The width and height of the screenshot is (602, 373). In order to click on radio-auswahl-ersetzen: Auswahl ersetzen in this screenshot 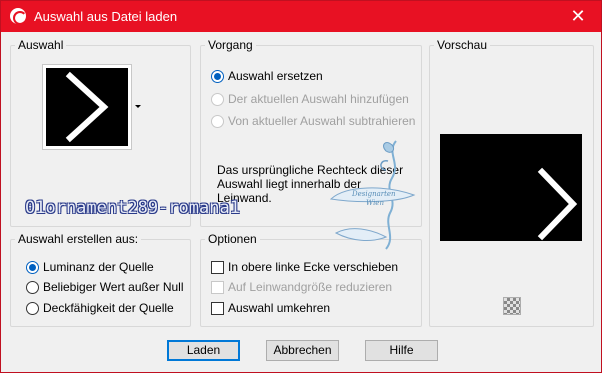, I will do `click(267, 76)`.